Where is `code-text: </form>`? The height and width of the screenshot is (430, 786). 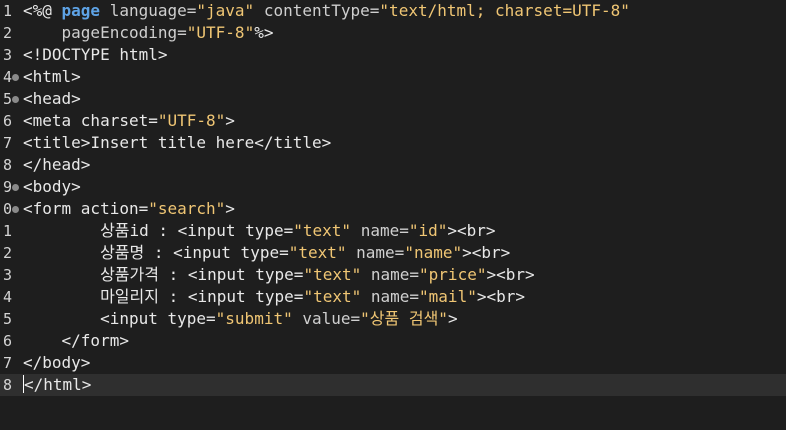 code-text: </form> is located at coordinates (76, 341).